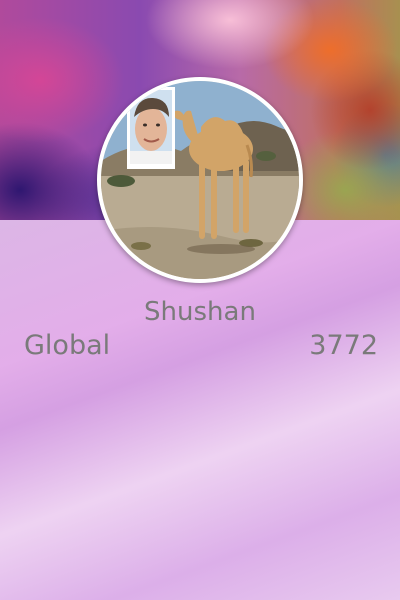 The width and height of the screenshot is (400, 600). Describe the element at coordinates (343, 345) in the screenshot. I see `global-rank-value: 3772` at that location.